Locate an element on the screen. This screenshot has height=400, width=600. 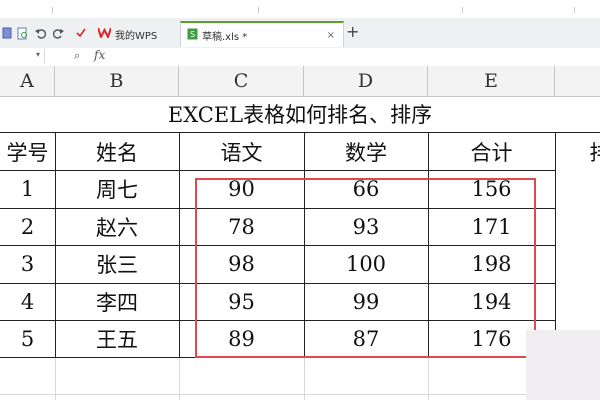
wps-logo-icon is located at coordinates (104, 34).